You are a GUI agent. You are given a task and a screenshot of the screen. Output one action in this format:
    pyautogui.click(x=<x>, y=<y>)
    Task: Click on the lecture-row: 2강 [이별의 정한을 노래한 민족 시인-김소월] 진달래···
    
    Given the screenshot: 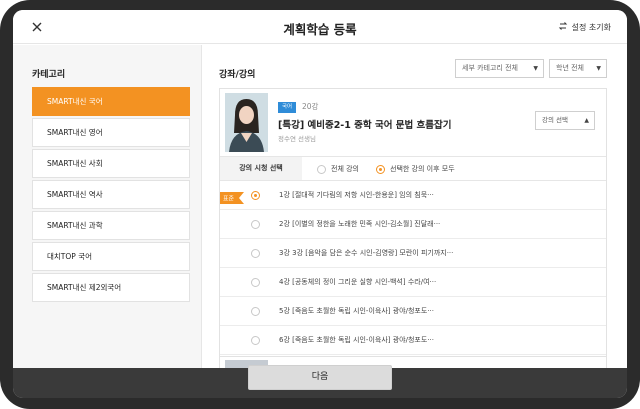 What is the action you would take?
    pyautogui.click(x=413, y=224)
    